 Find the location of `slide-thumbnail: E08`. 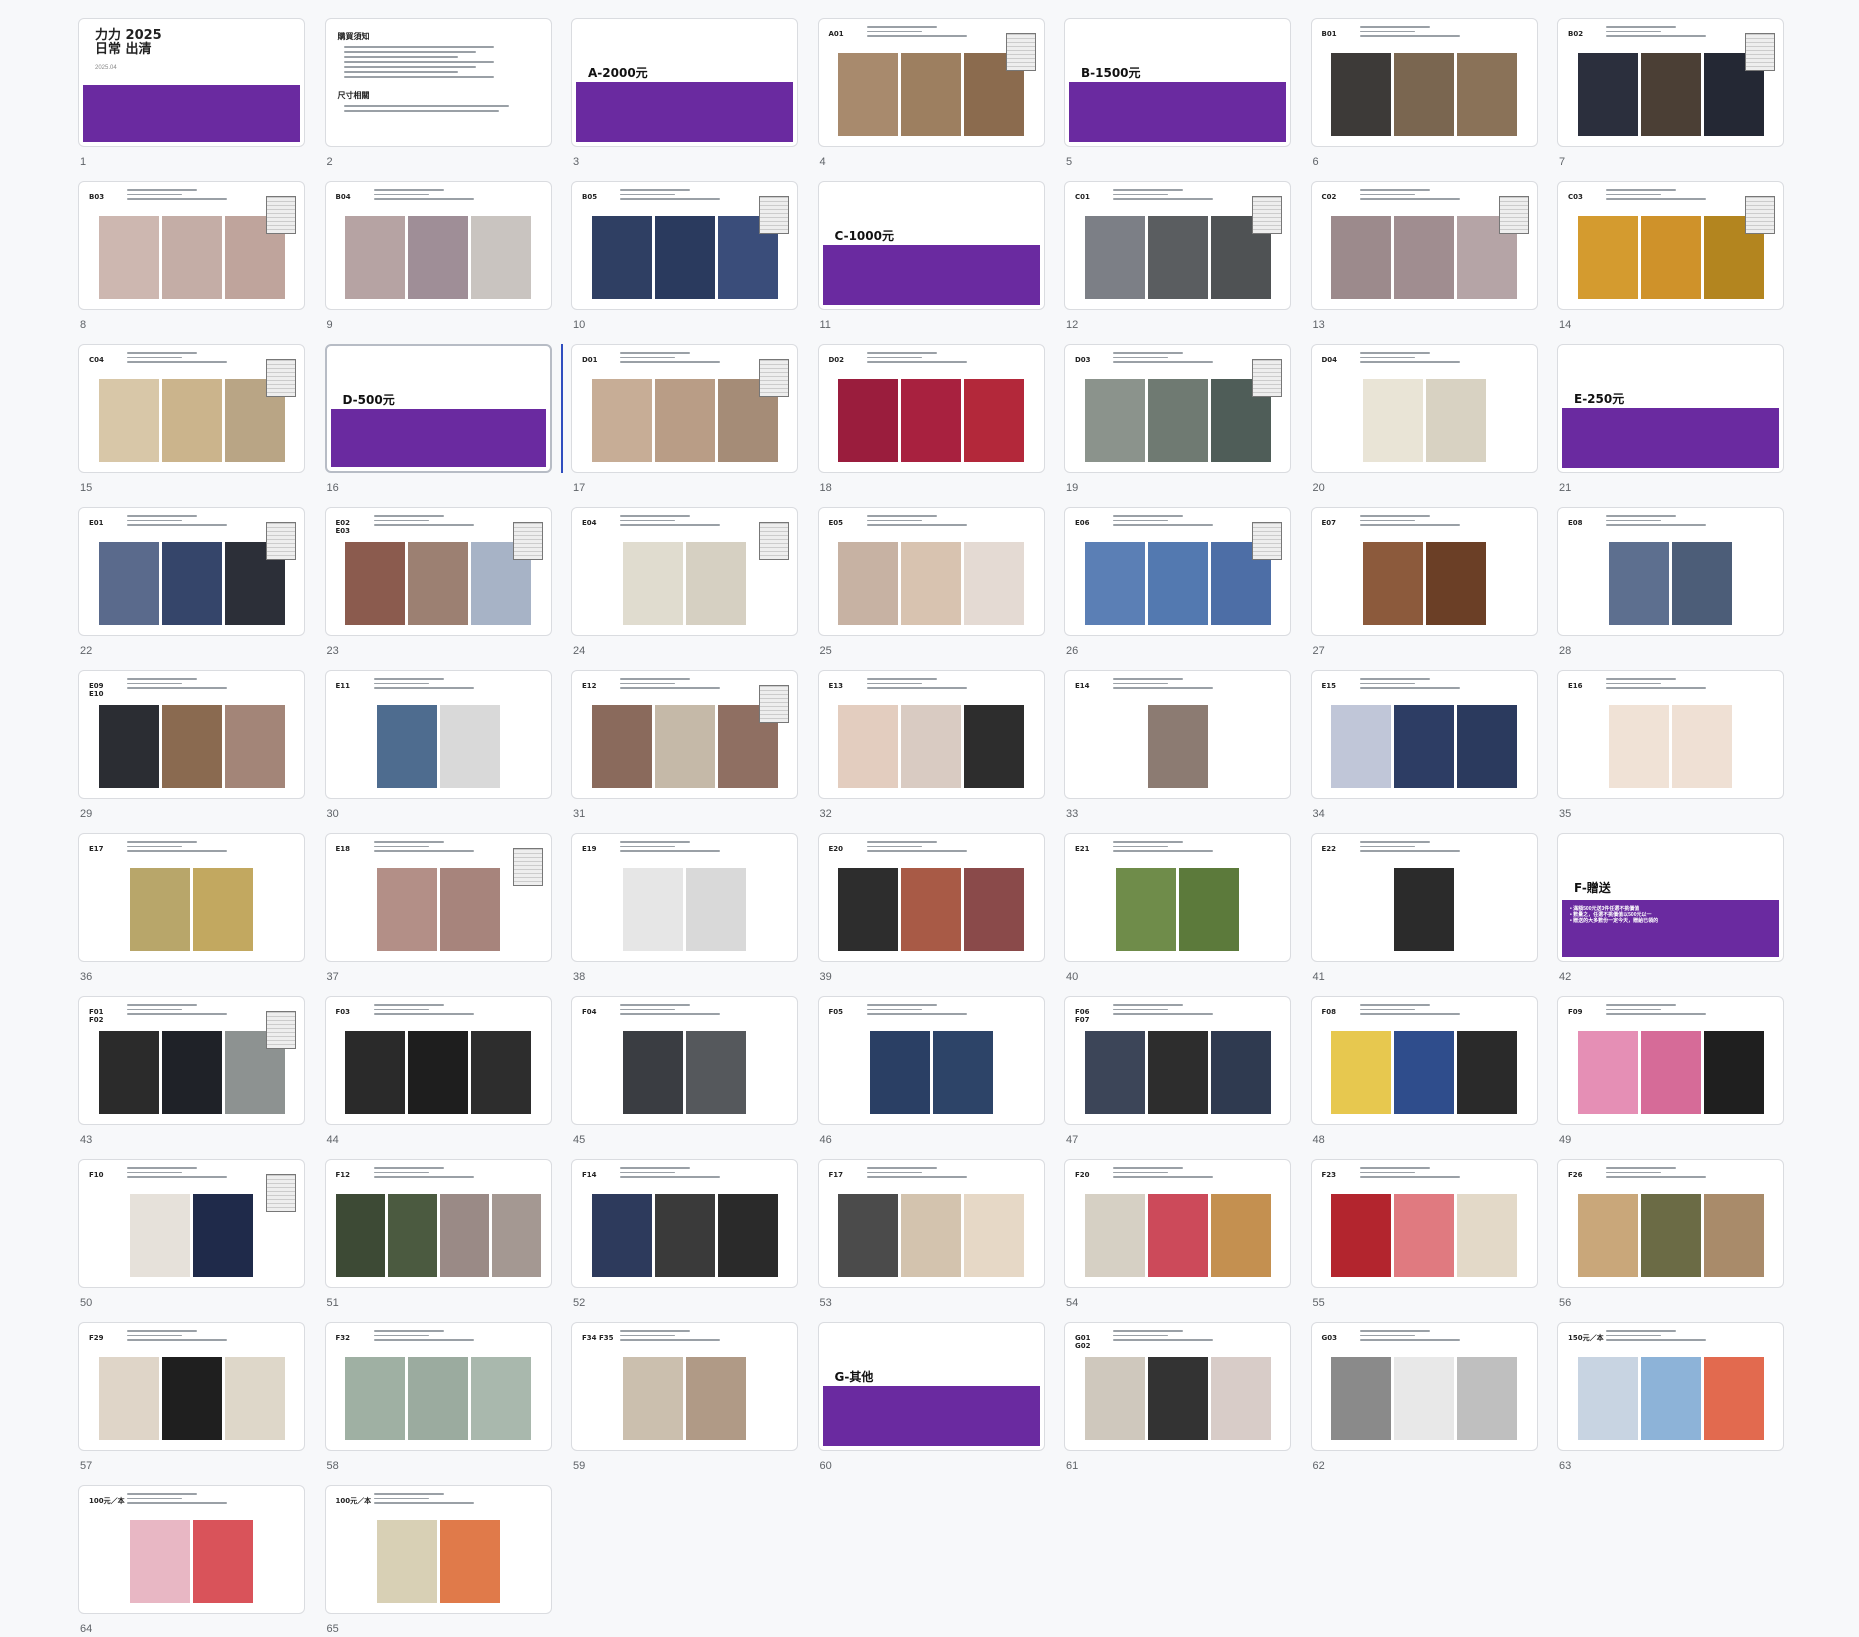

slide-thumbnail: E08 is located at coordinates (1670, 571).